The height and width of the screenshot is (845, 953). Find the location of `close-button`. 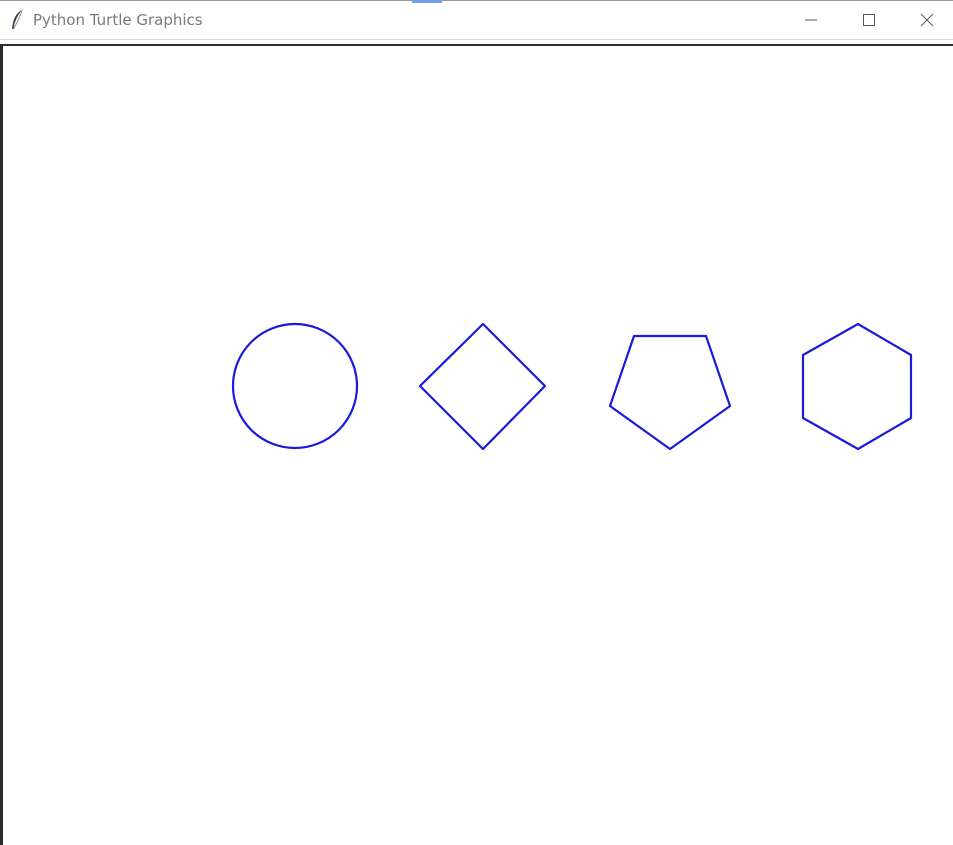

close-button is located at coordinates (925, 20).